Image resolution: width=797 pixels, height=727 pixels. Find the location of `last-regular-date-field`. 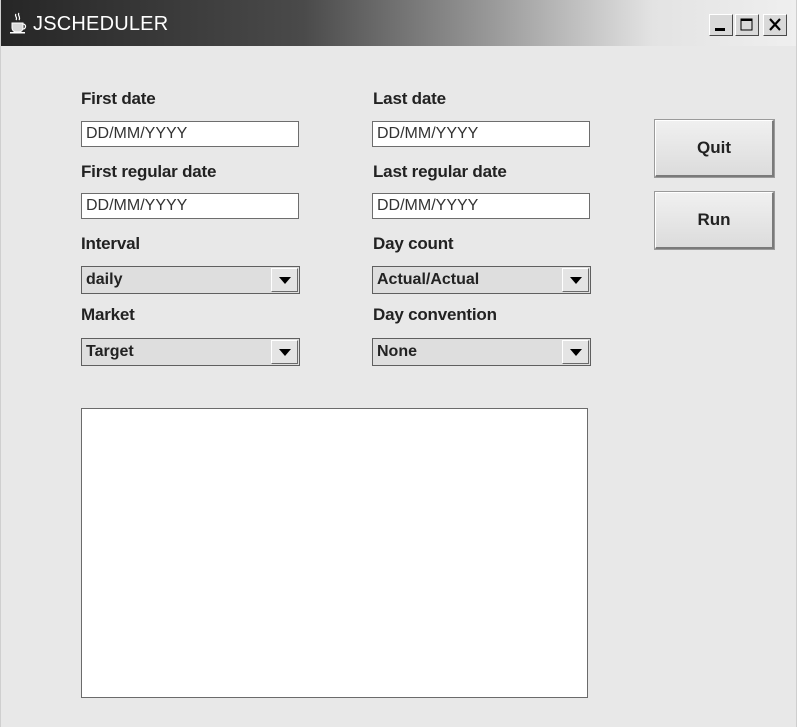

last-regular-date-field is located at coordinates (481, 206).